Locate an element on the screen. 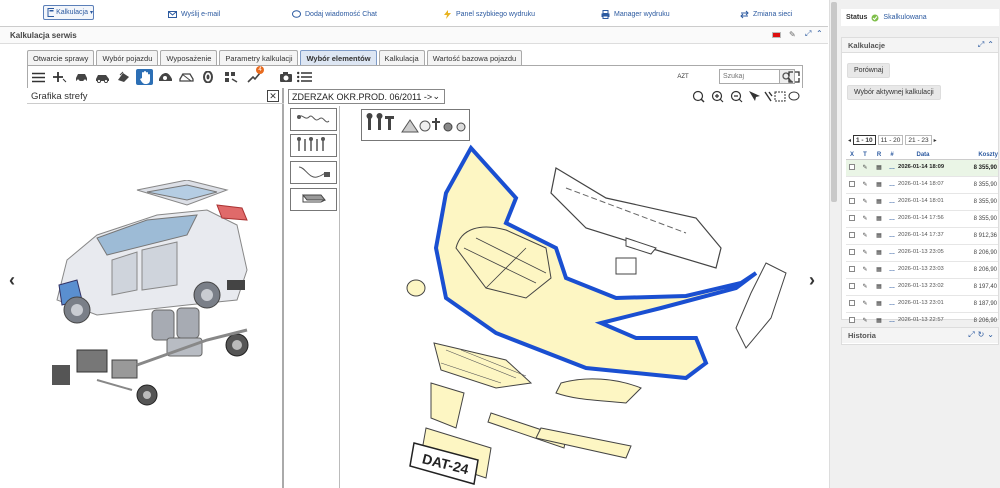 This screenshot has width=1000, height=488. search-input is located at coordinates (749, 76).